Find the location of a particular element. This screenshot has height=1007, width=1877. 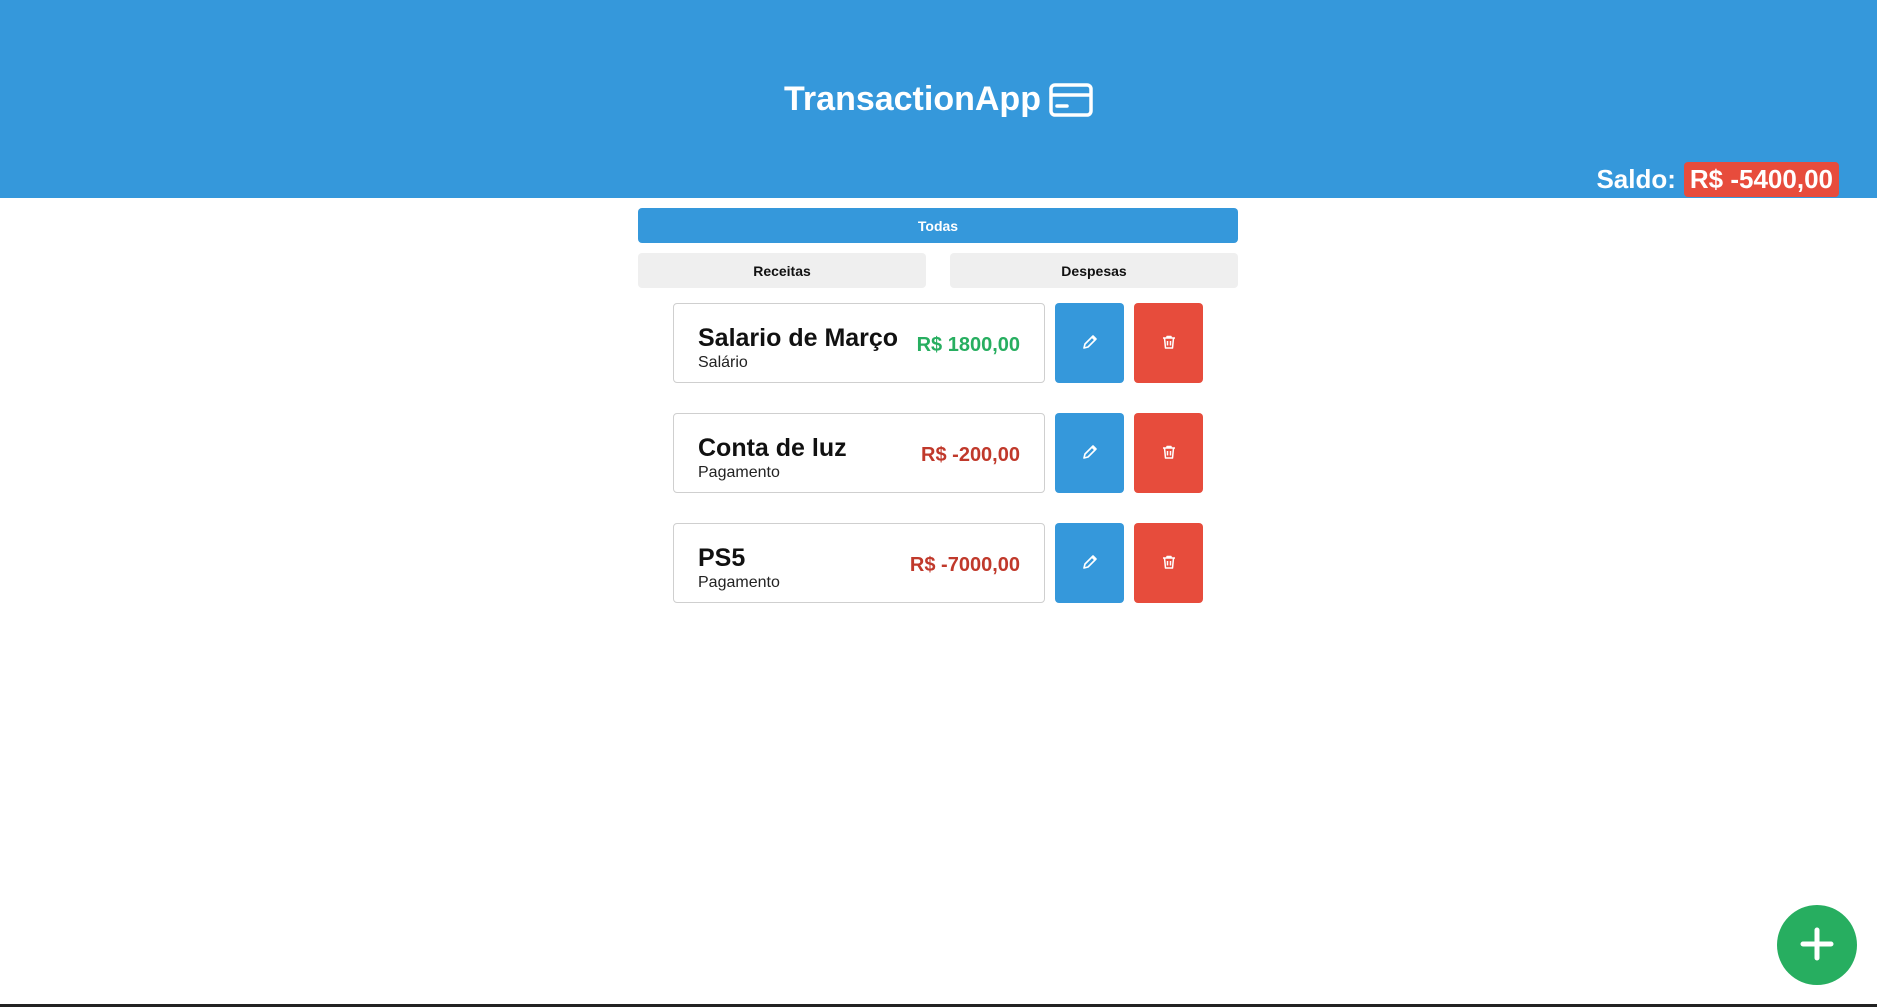

transaction-title: Salario de Março is located at coordinates (798, 338).